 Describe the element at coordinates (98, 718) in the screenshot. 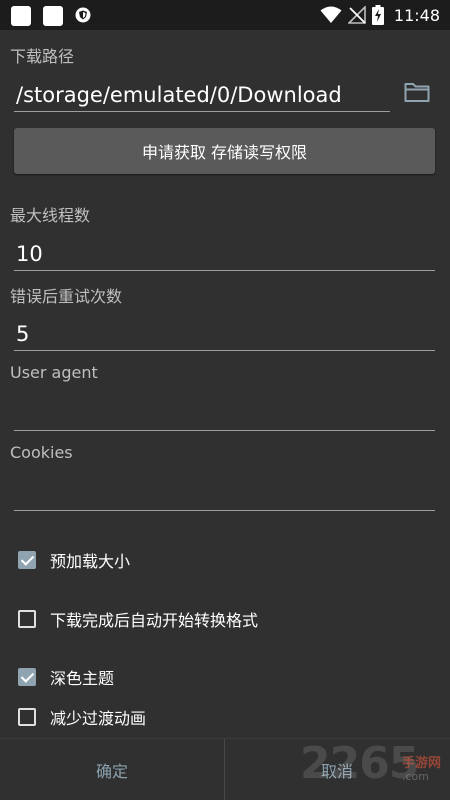

I see `option-label: 减少过渡动画` at that location.